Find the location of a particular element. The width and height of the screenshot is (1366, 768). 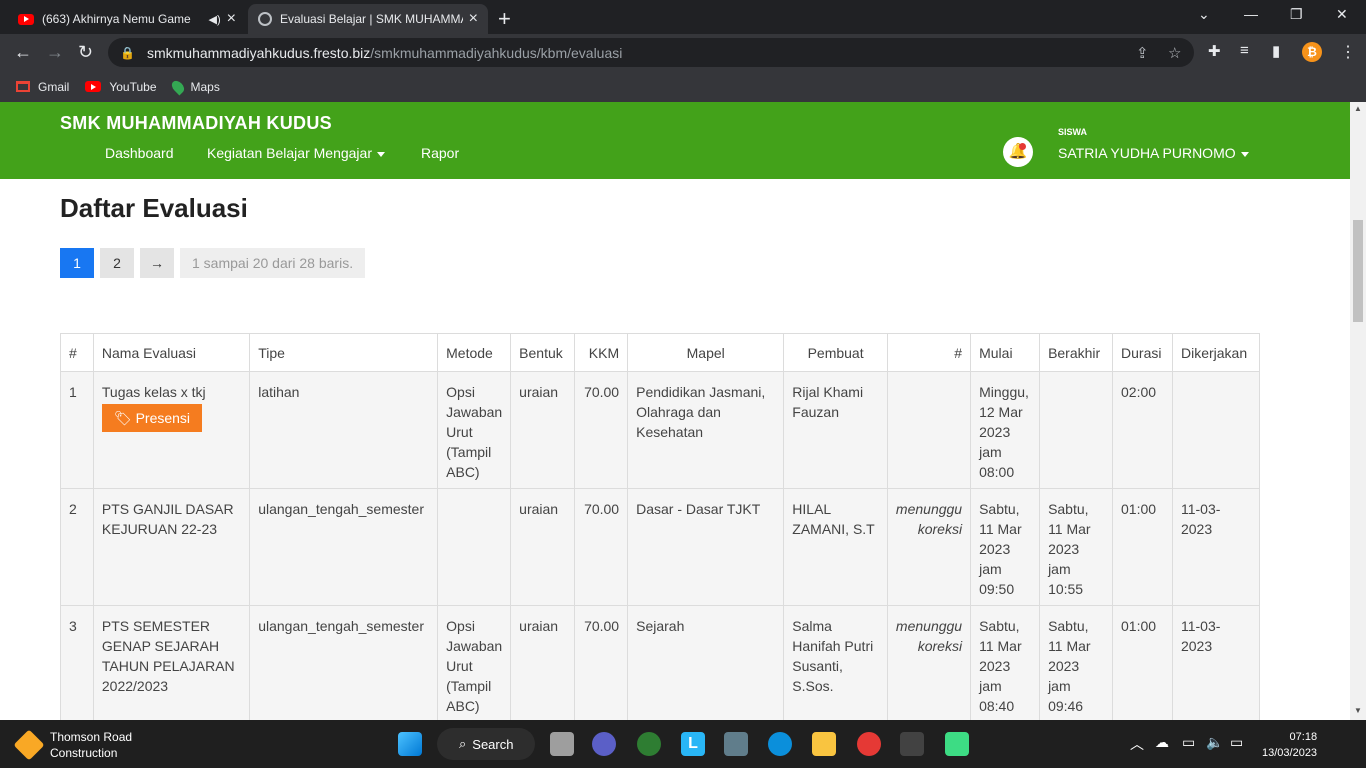

bookmark-gmail: Gmail is located at coordinates (42, 87).